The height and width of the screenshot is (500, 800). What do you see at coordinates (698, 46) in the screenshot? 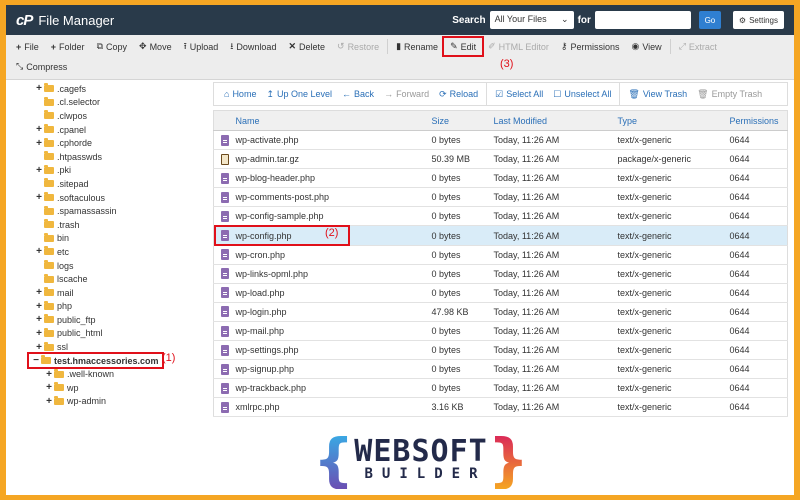
I see `extract-button: ⤢ Extract` at bounding box center [698, 46].